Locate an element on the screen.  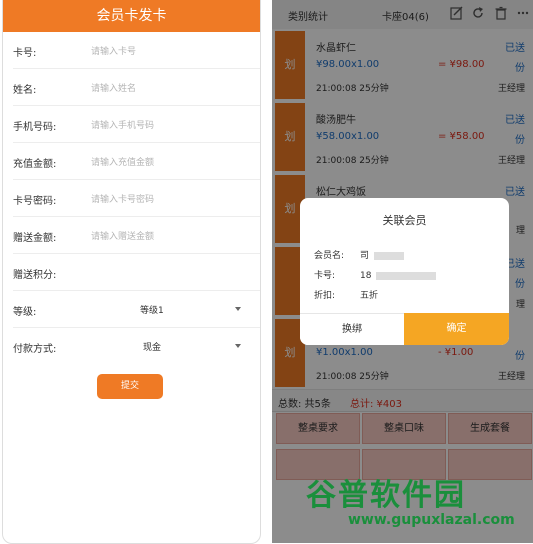
card-number-row: 卡号: 请输入卡号 is located at coordinates (136, 50).